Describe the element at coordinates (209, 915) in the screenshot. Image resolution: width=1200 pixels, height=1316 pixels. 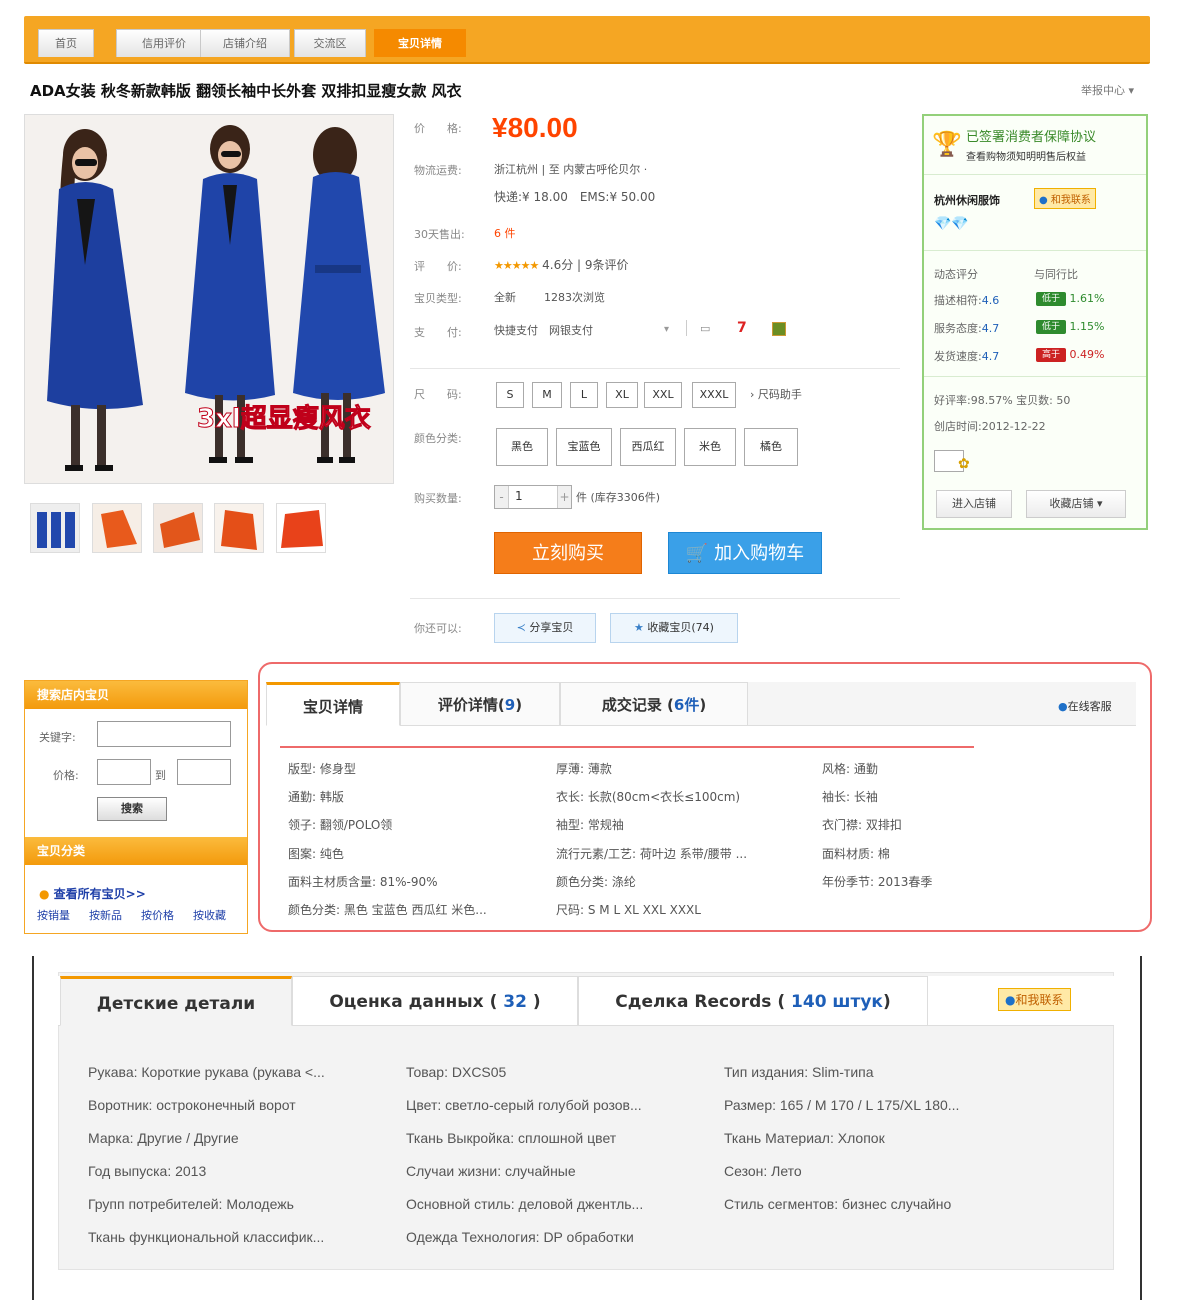
I see `sort-by-favorites-link: 按收藏` at that location.